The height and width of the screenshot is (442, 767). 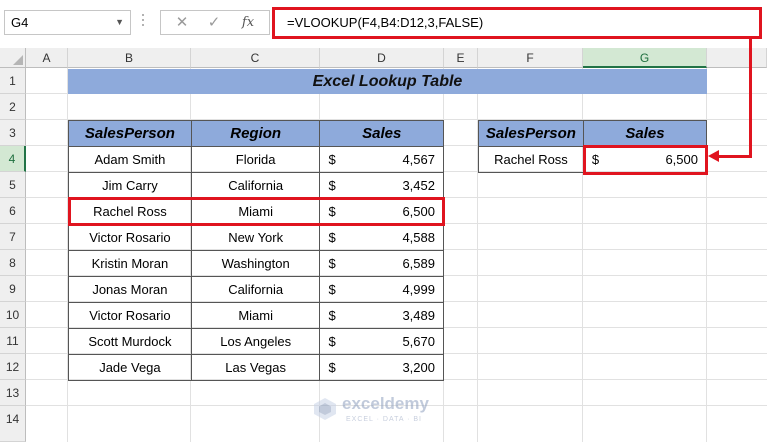 What do you see at coordinates (13, 341) in the screenshot?
I see `row-header-11: 11` at bounding box center [13, 341].